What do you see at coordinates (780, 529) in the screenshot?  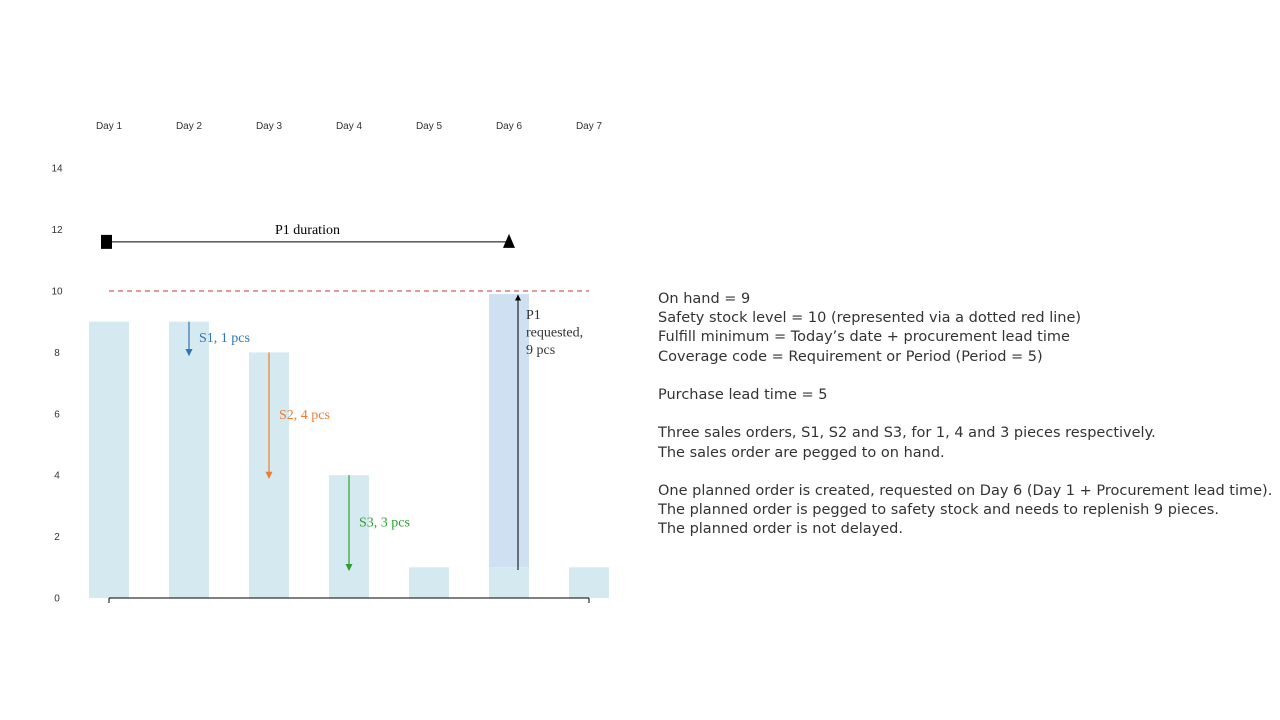 I see `note-line: The planned order is not delayed.` at bounding box center [780, 529].